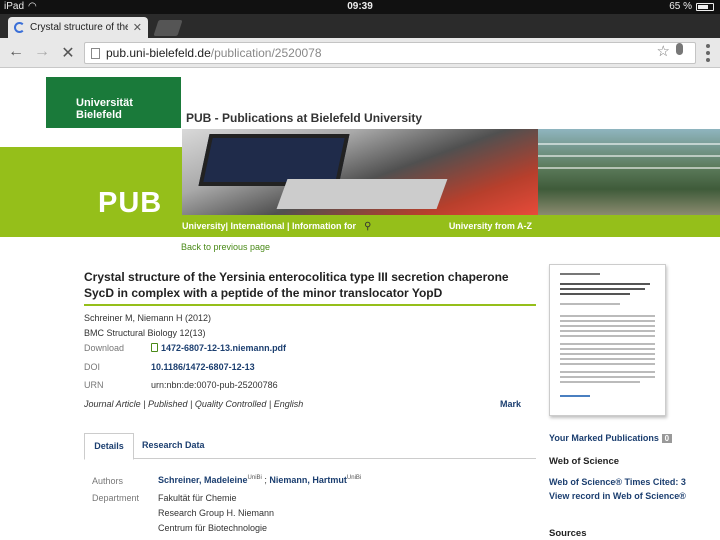  What do you see at coordinates (360, 172) in the screenshot?
I see `header-photo-laptop` at bounding box center [360, 172].